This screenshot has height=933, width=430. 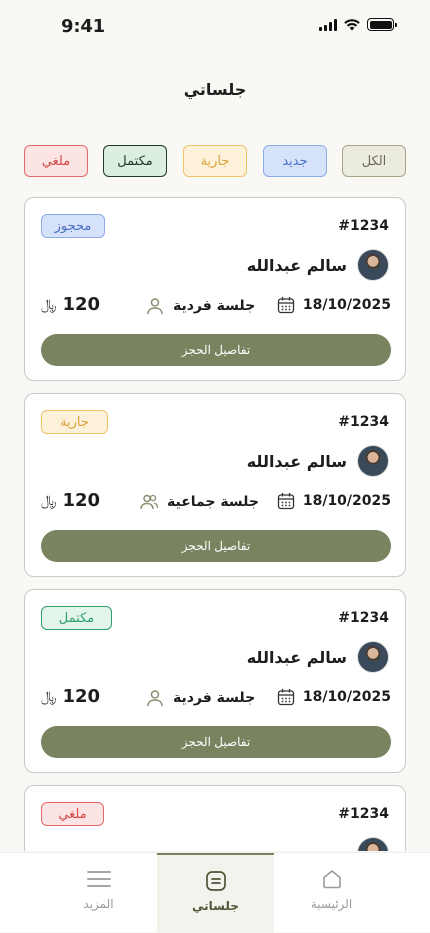 I want to click on bottom-navigation: الرئيسية جلساتي المزيد, so click(x=215, y=892).